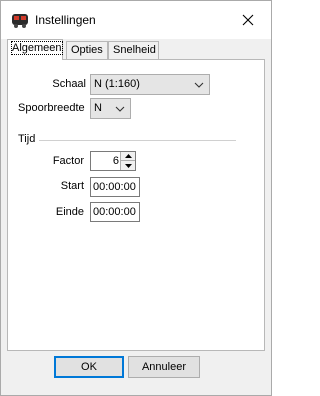  What do you see at coordinates (117, 84) in the screenshot?
I see `scale-select-value: N (1:160)` at bounding box center [117, 84].